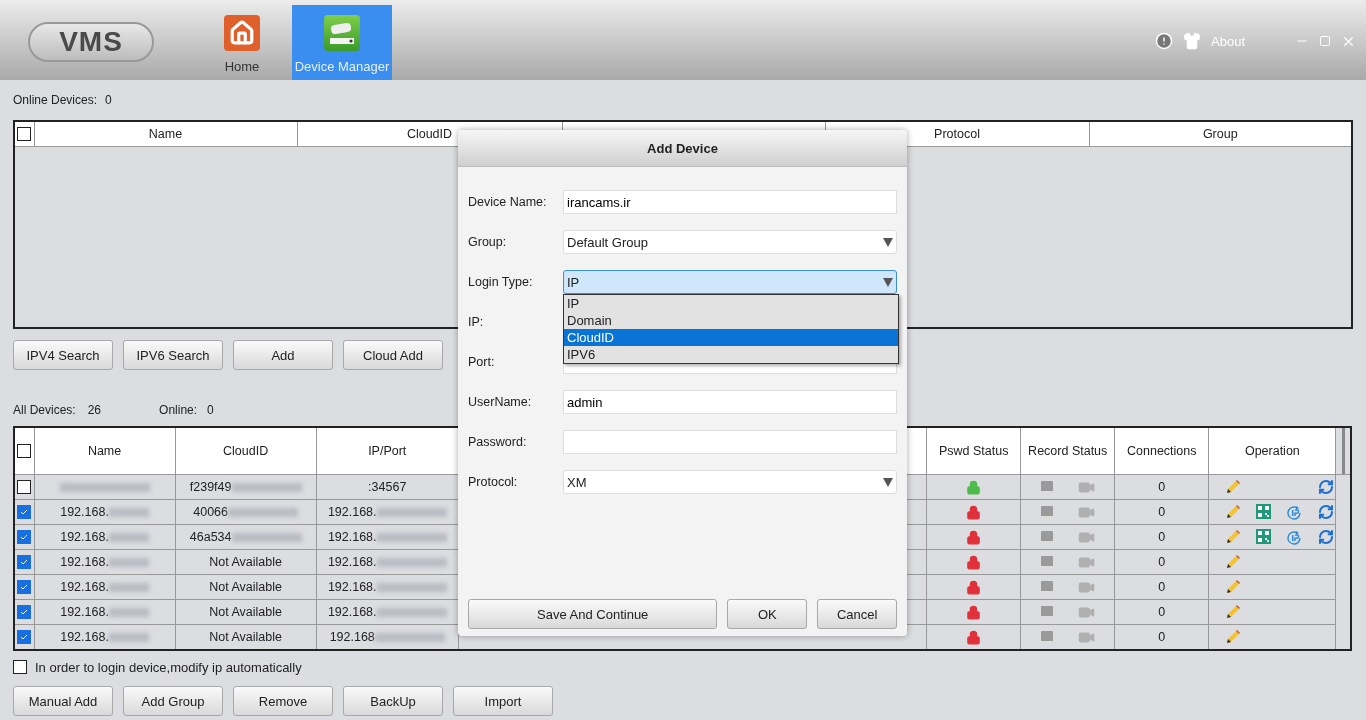 Image resolution: width=1366 pixels, height=720 pixels. Describe the element at coordinates (493, 482) in the screenshot. I see `field-label: Protocol:` at that location.